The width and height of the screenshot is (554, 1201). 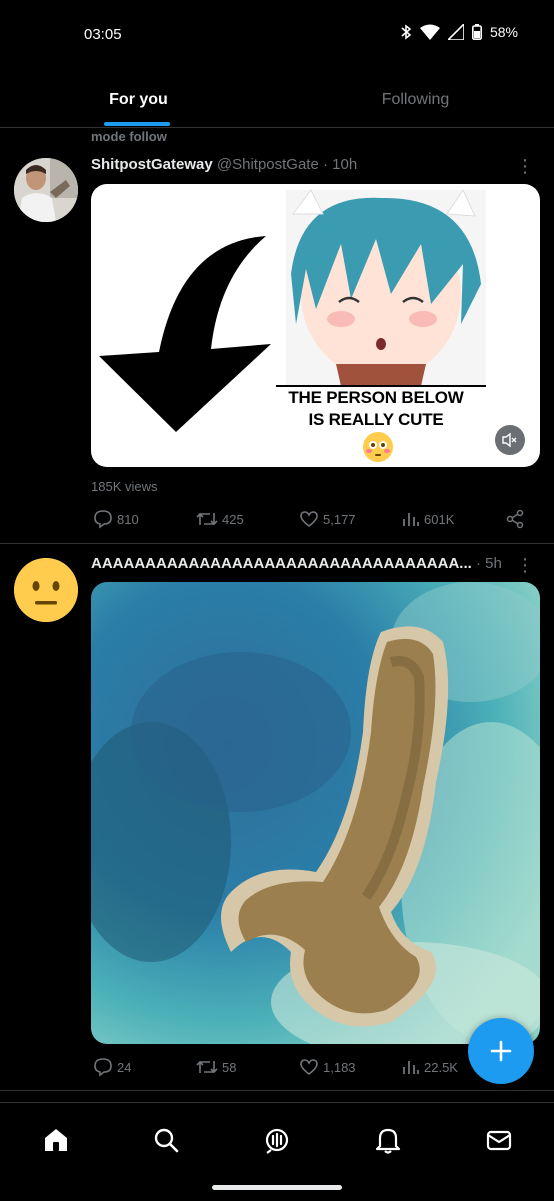 I want to click on reply-button: 24, so click(x=112, y=1067).